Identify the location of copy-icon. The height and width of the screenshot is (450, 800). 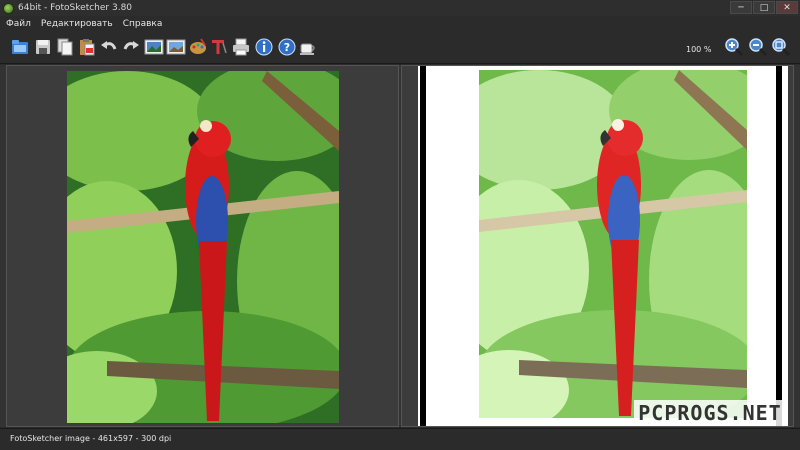
(65, 47).